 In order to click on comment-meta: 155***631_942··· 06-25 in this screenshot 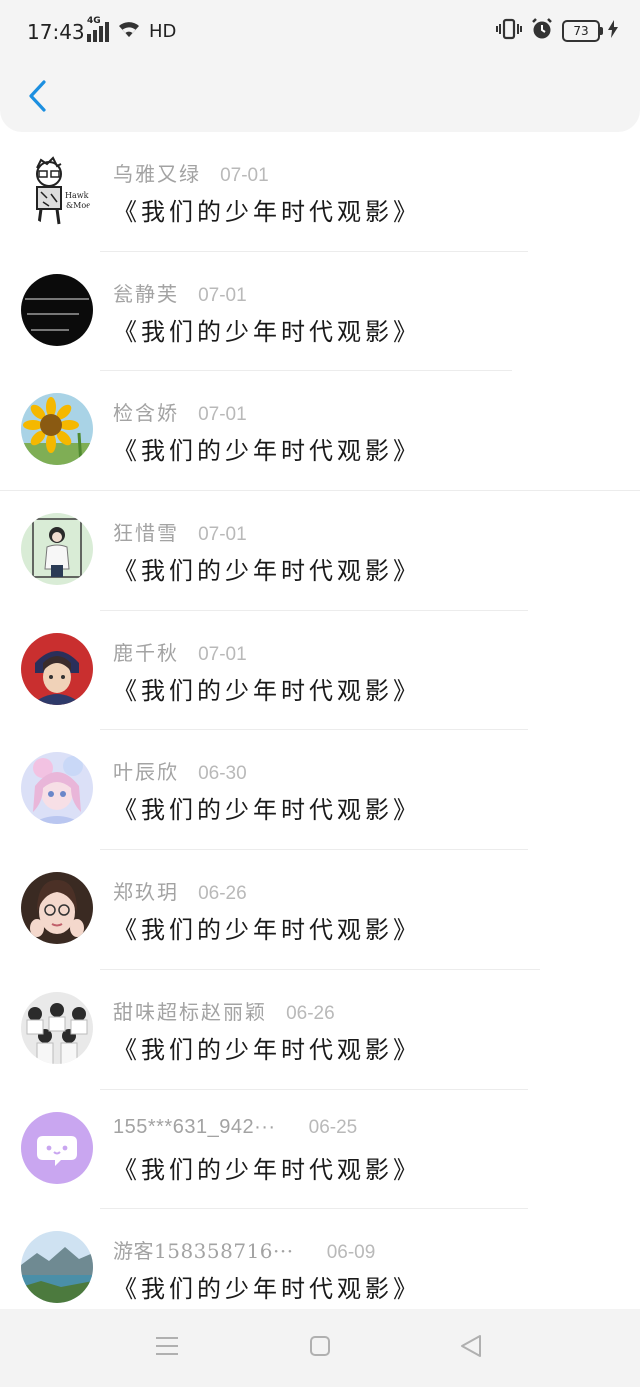, I will do `click(235, 1130)`.